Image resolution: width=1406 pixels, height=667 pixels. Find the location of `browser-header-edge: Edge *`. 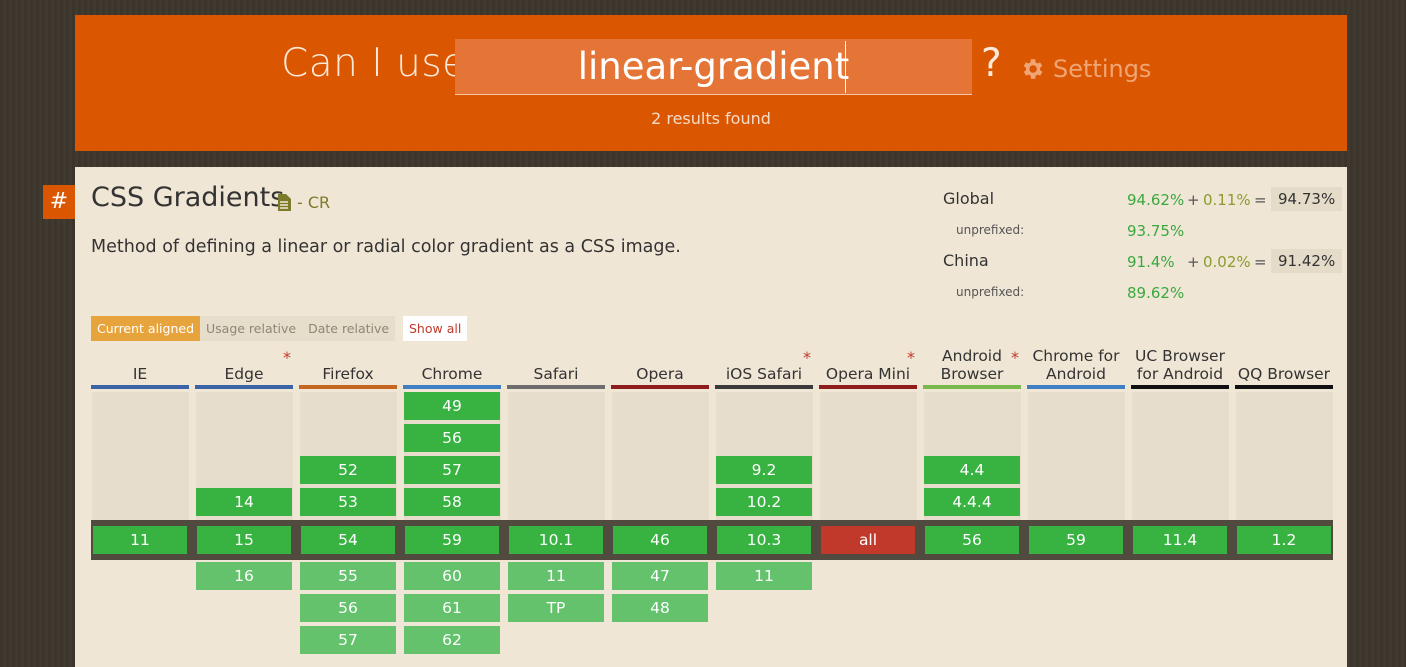

browser-header-edge: Edge * is located at coordinates (244, 366).